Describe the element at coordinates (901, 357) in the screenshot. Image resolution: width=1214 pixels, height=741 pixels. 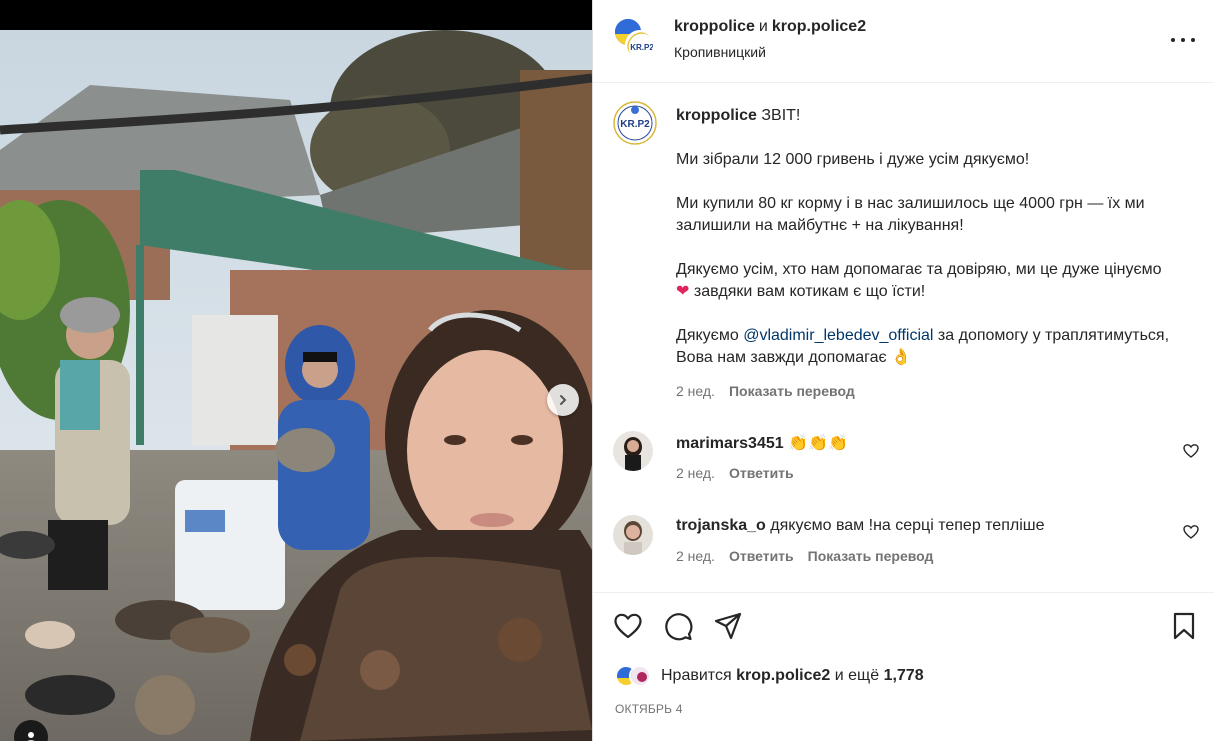
I see `ok-hand-emoji: 👌` at that location.